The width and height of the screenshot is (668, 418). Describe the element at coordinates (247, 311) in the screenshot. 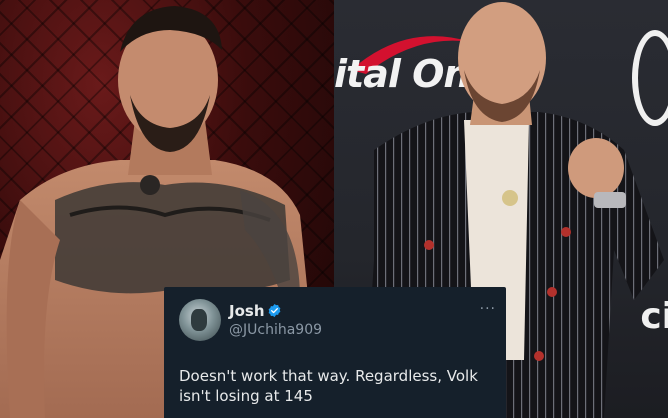

I see `display-name: Josh` at that location.